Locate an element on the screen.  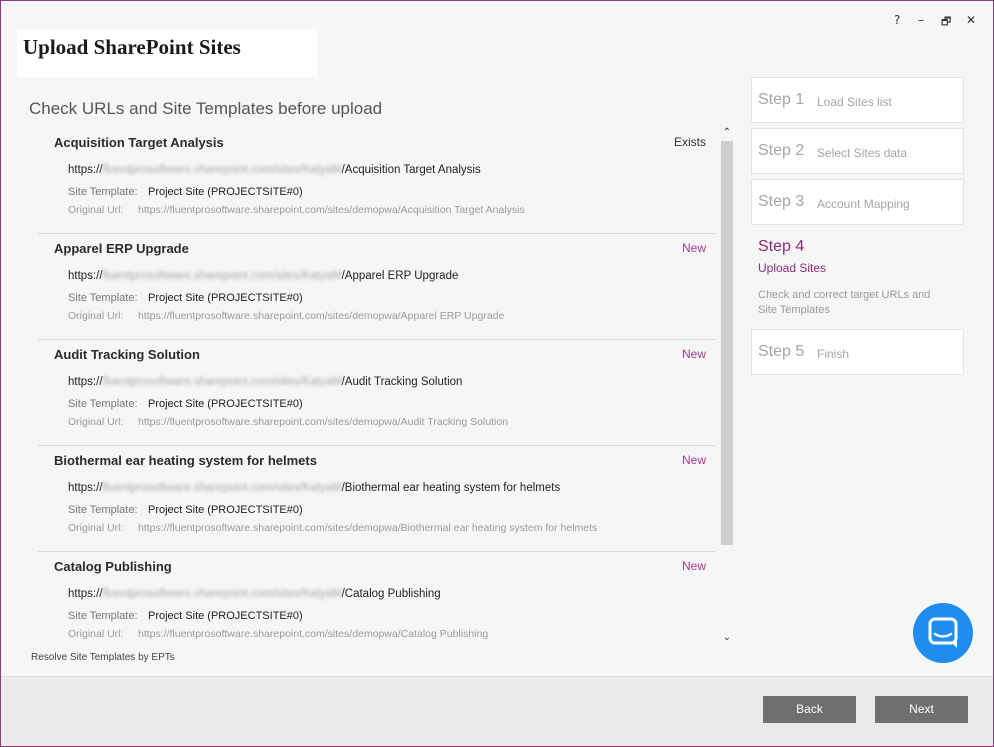
step-2: Step 2 Select Sites data is located at coordinates (857, 151).